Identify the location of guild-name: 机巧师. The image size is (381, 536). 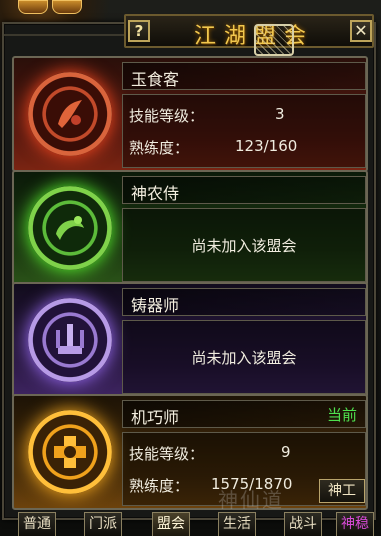
(155, 417).